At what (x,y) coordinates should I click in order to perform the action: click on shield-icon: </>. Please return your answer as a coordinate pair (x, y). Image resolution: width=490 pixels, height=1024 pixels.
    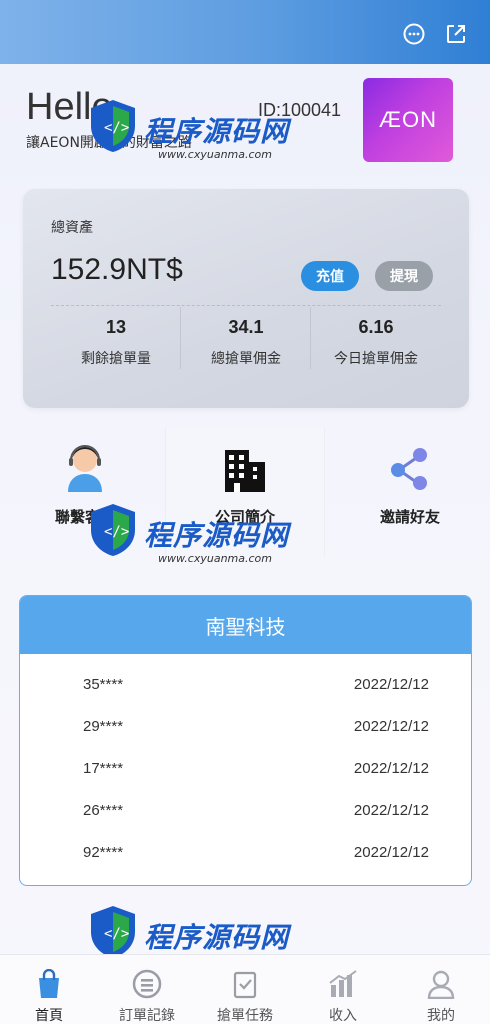
    Looking at the image, I should click on (113, 932).